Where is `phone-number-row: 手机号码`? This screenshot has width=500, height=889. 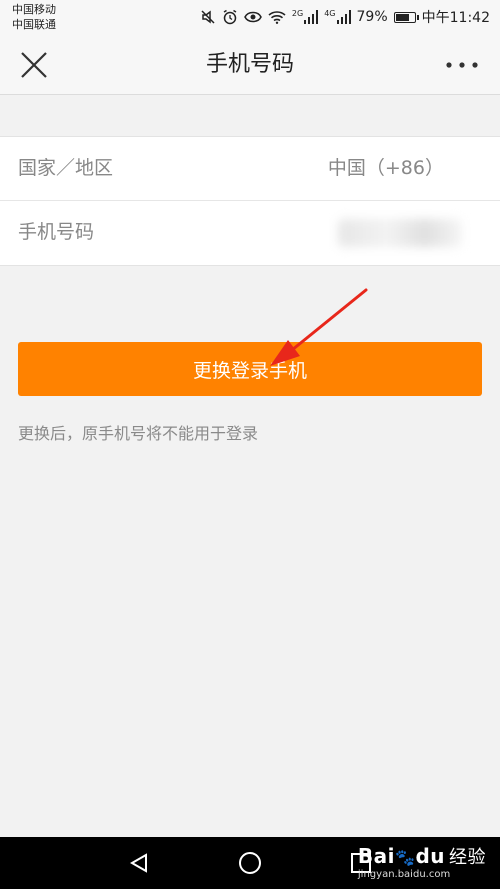 phone-number-row: 手机号码 is located at coordinates (250, 232).